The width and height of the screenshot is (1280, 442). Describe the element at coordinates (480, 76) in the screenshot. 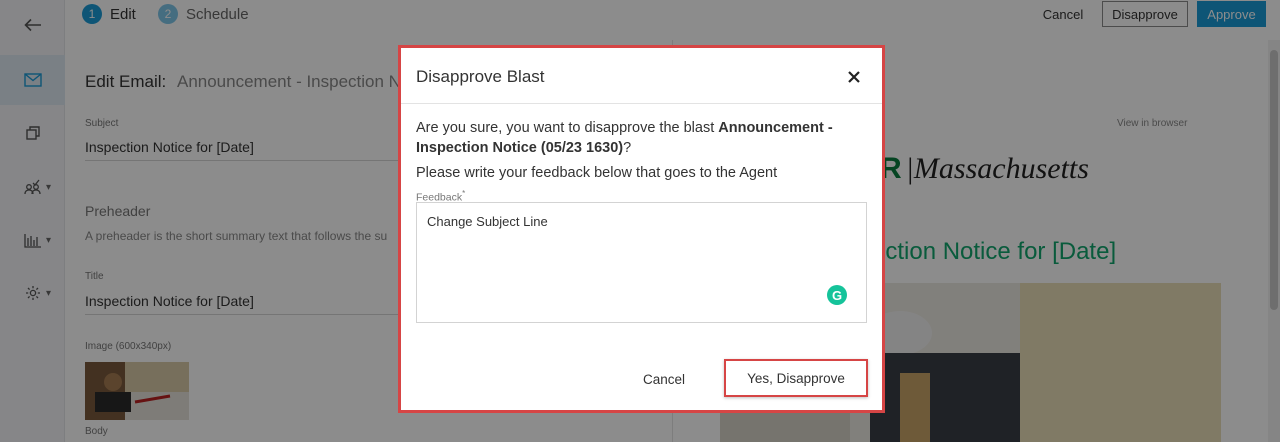

I see `dialog-title: Disapprove Blast` at that location.